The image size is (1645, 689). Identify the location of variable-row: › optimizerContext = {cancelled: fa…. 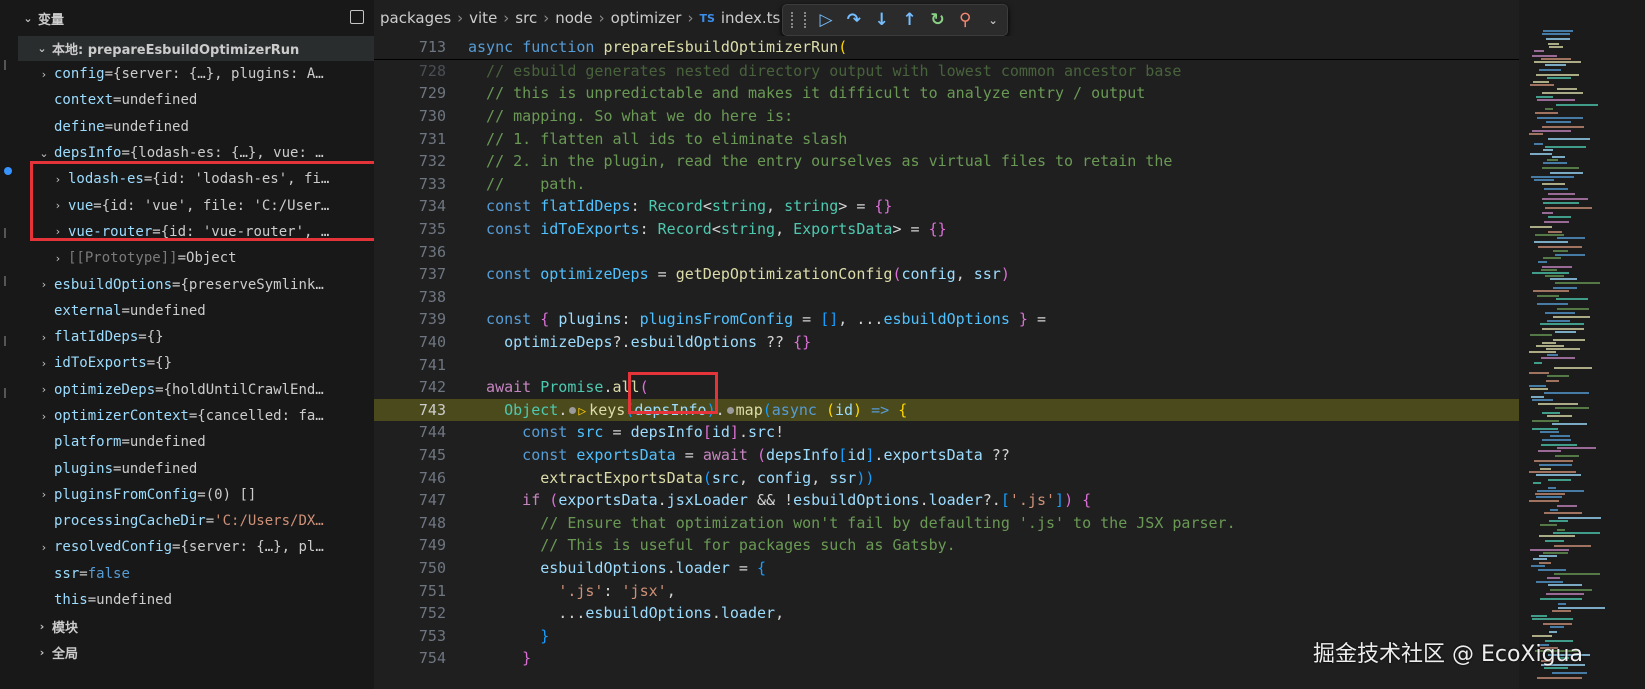
(196, 416).